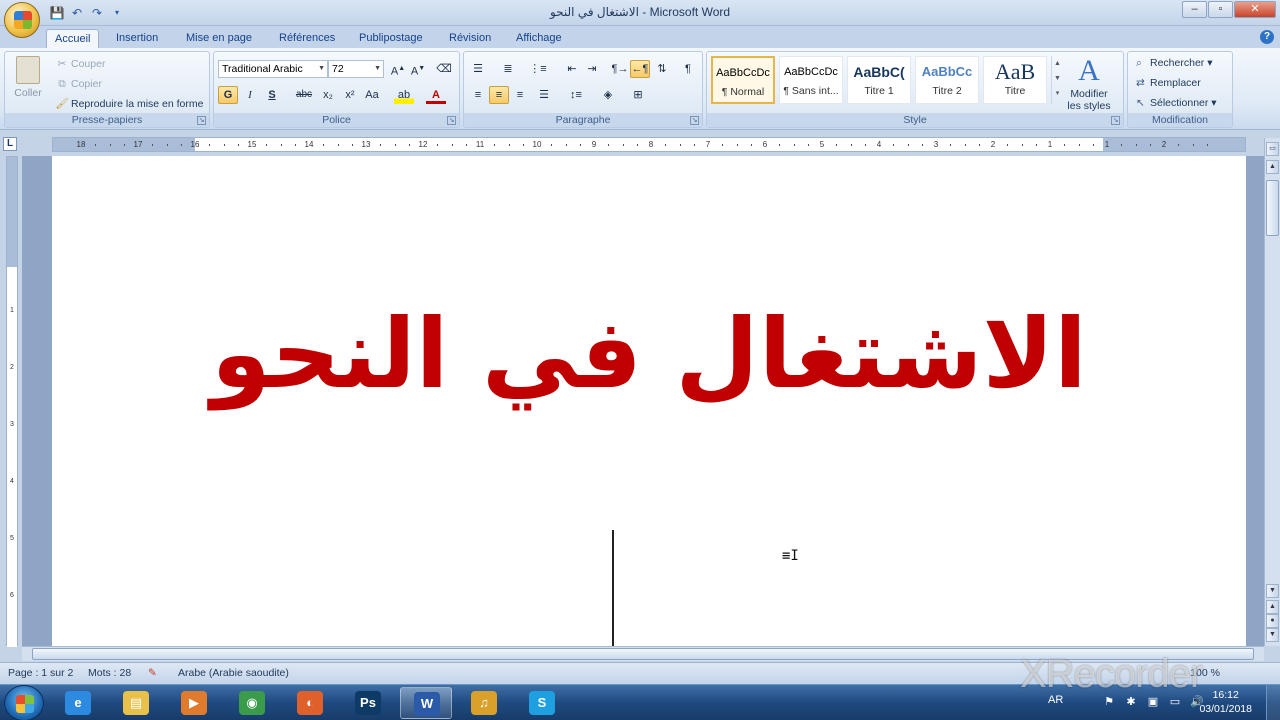 This screenshot has height=720, width=1280. I want to click on tab-publipostage: Publipostage, so click(391, 38).